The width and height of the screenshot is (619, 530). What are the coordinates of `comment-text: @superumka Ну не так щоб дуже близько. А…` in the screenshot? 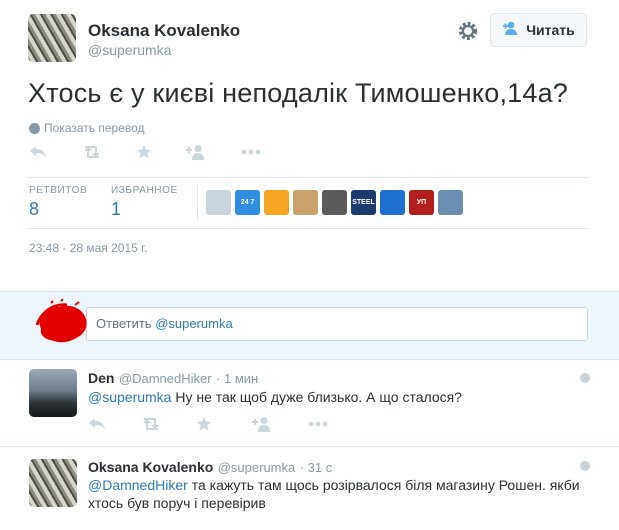 It's located at (338, 397).